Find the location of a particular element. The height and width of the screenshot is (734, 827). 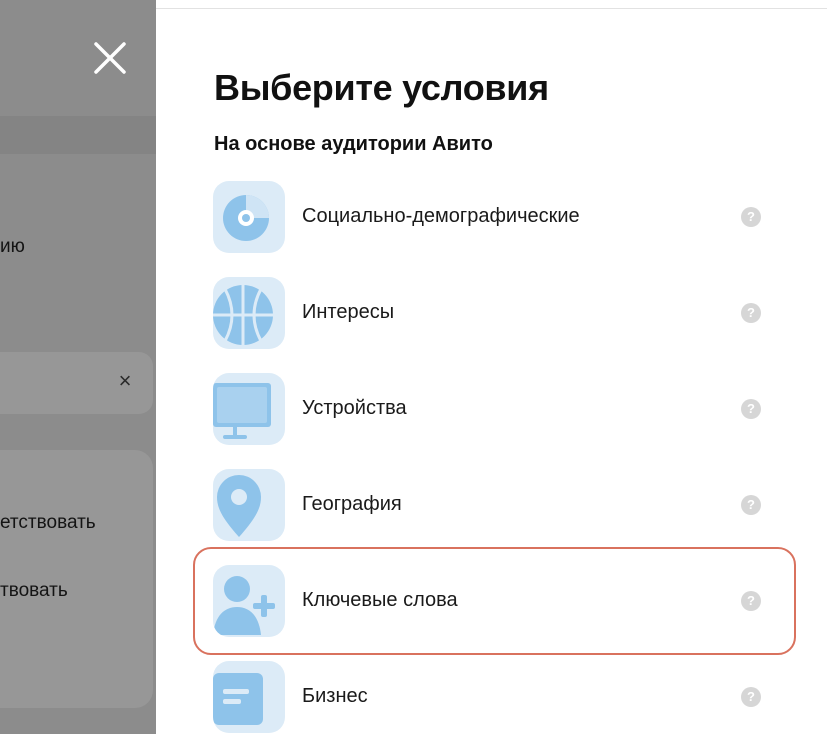

clear-icon: × is located at coordinates (125, 380).